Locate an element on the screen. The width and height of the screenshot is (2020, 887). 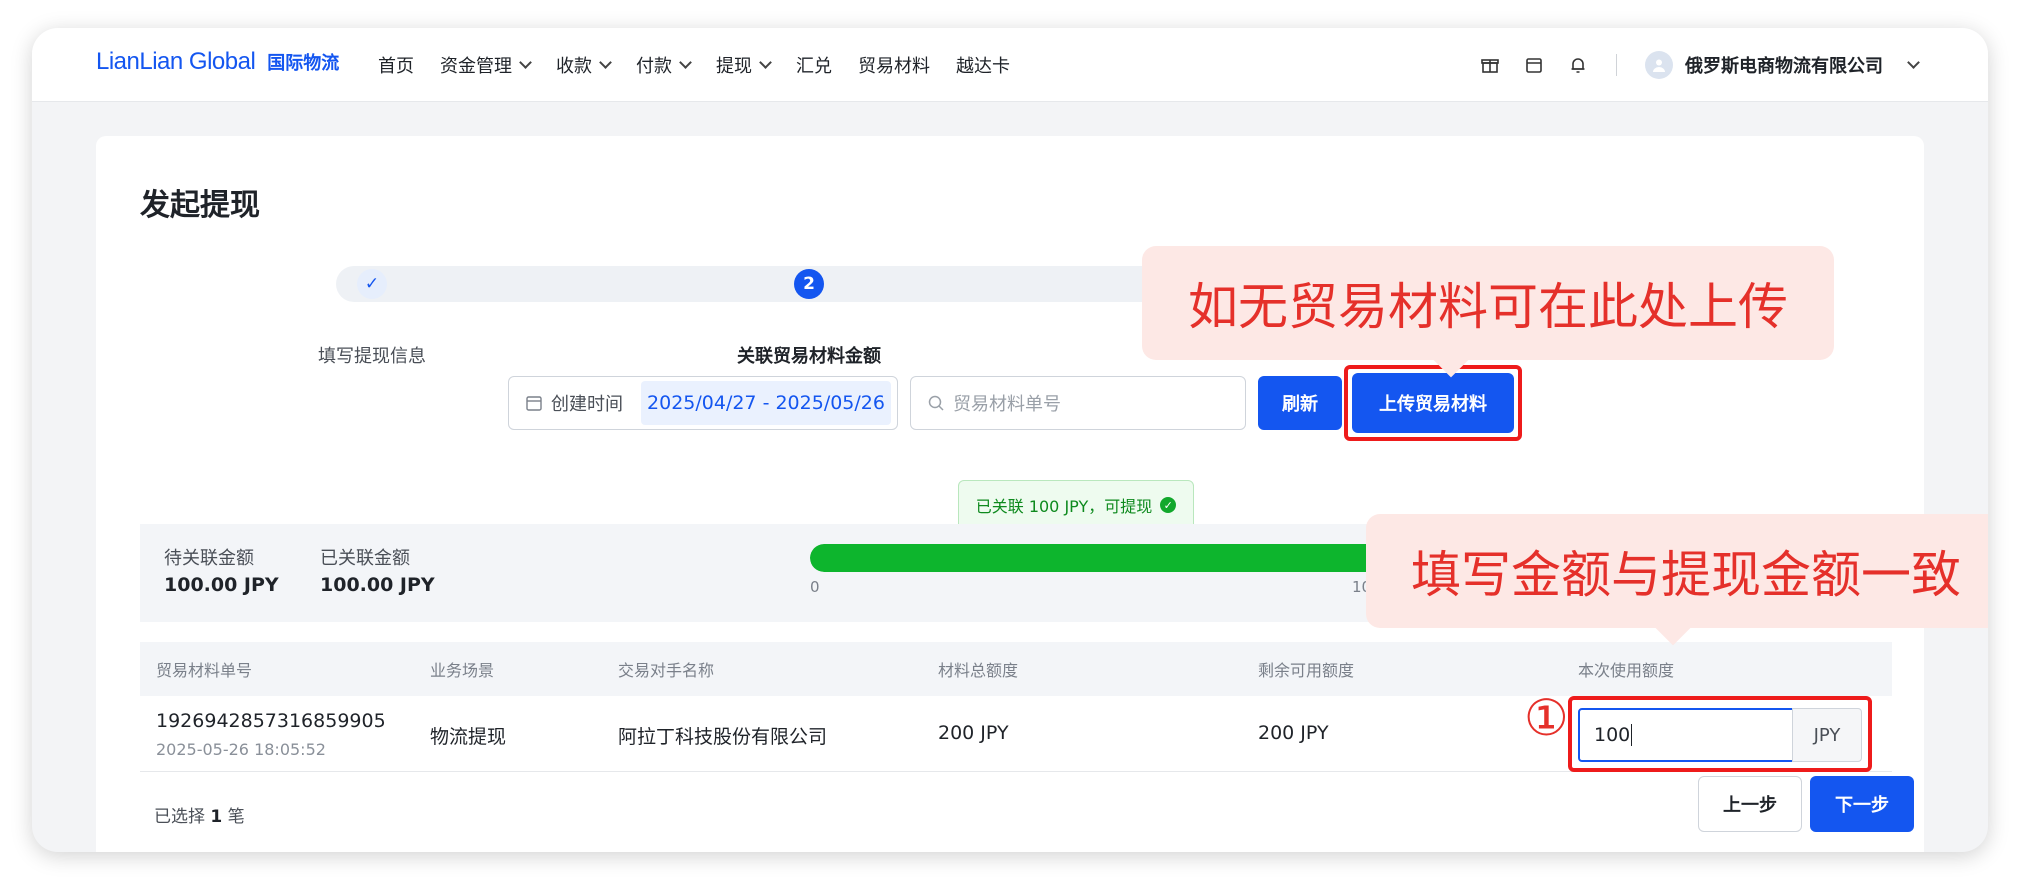
nav-item-trade-docs: 贸易材料 is located at coordinates (894, 65).